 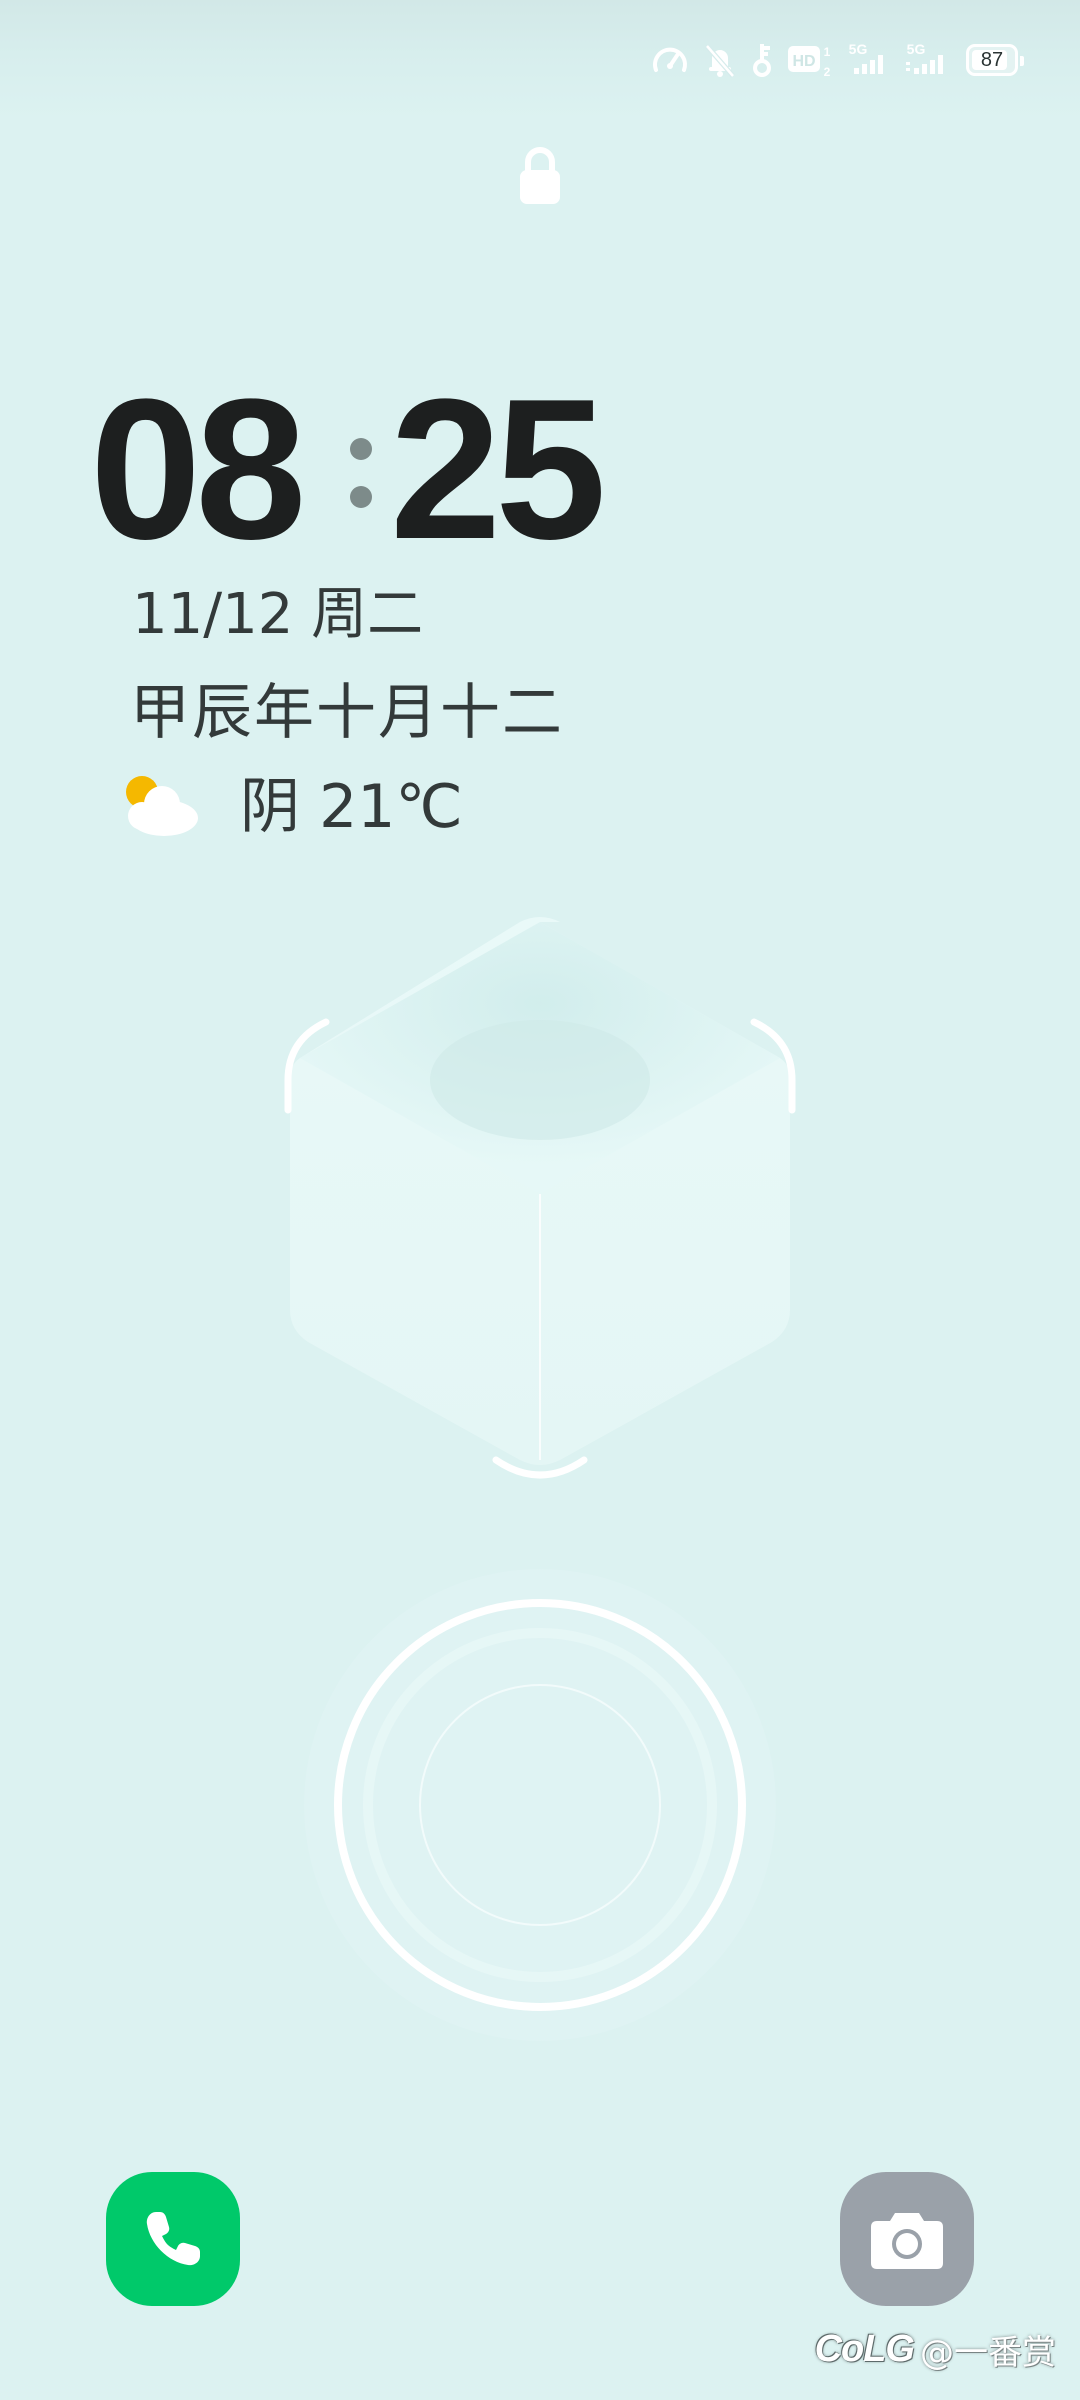 What do you see at coordinates (858, 49) in the screenshot?
I see `network-label-1: 5G` at bounding box center [858, 49].